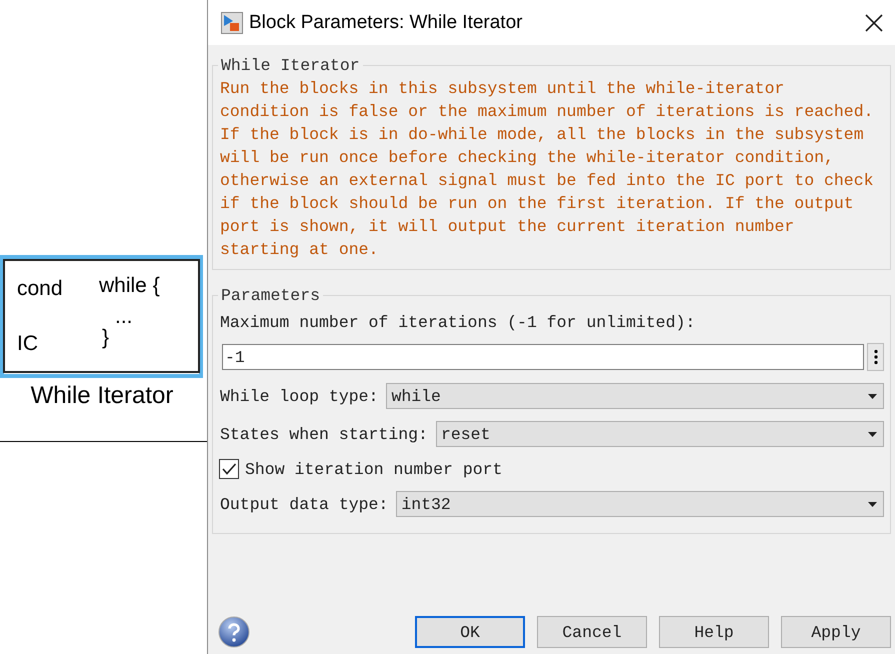  What do you see at coordinates (324, 434) in the screenshot?
I see `field-label: States when starting:` at bounding box center [324, 434].